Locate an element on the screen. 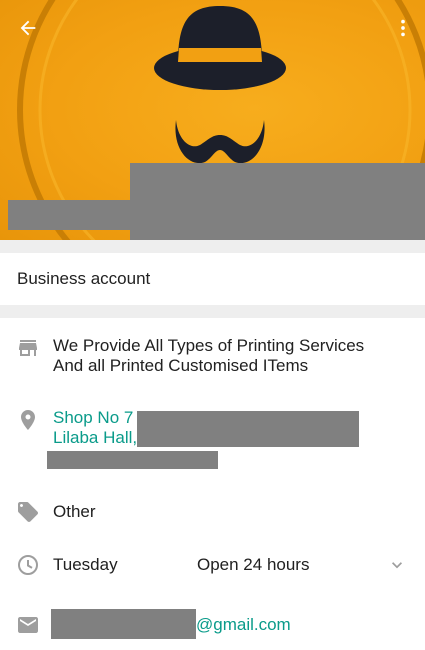  storefront-icon is located at coordinates (28, 348).